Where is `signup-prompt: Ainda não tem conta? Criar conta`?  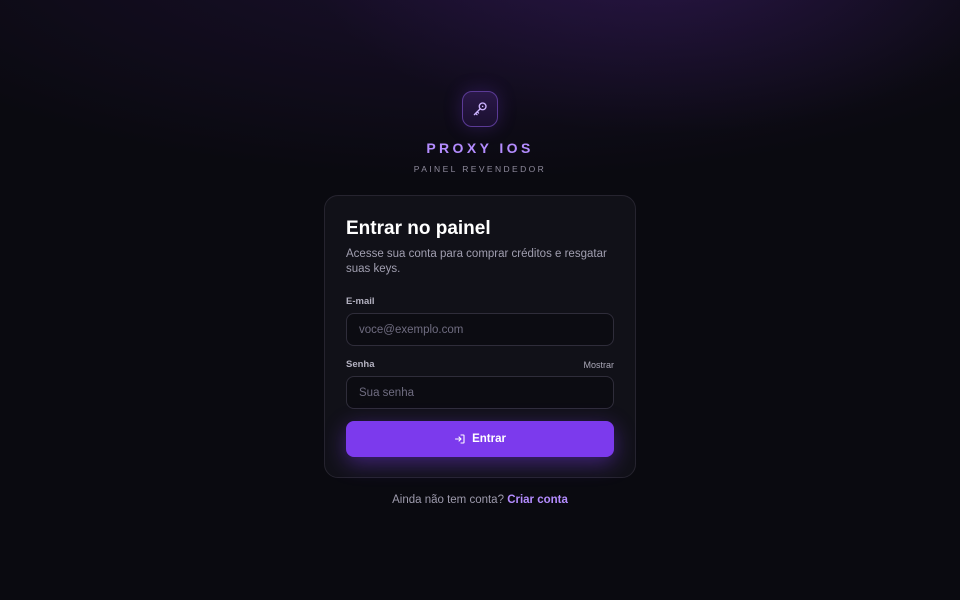 signup-prompt: Ainda não tem conta? Criar conta is located at coordinates (480, 500).